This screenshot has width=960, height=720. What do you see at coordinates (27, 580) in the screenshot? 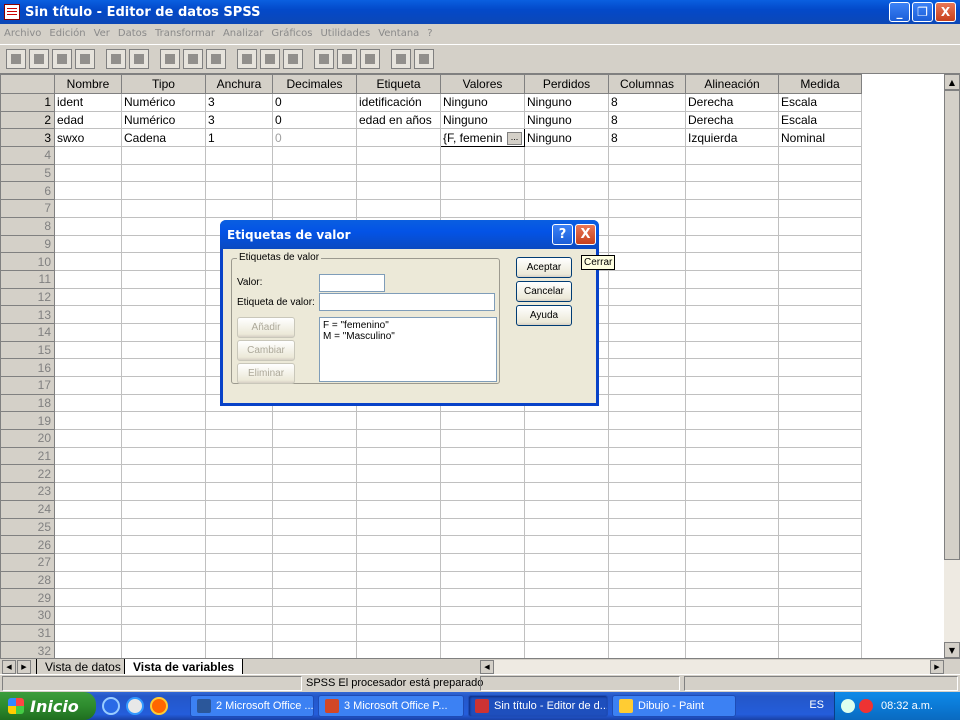
I see `row-number: 28` at bounding box center [27, 580].